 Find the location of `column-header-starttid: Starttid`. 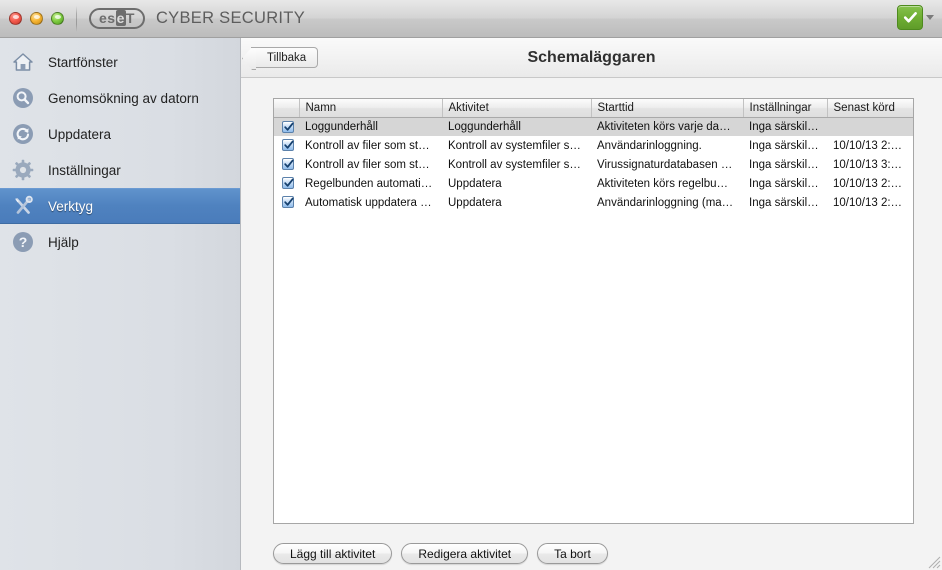

column-header-starttid: Starttid is located at coordinates (667, 108).